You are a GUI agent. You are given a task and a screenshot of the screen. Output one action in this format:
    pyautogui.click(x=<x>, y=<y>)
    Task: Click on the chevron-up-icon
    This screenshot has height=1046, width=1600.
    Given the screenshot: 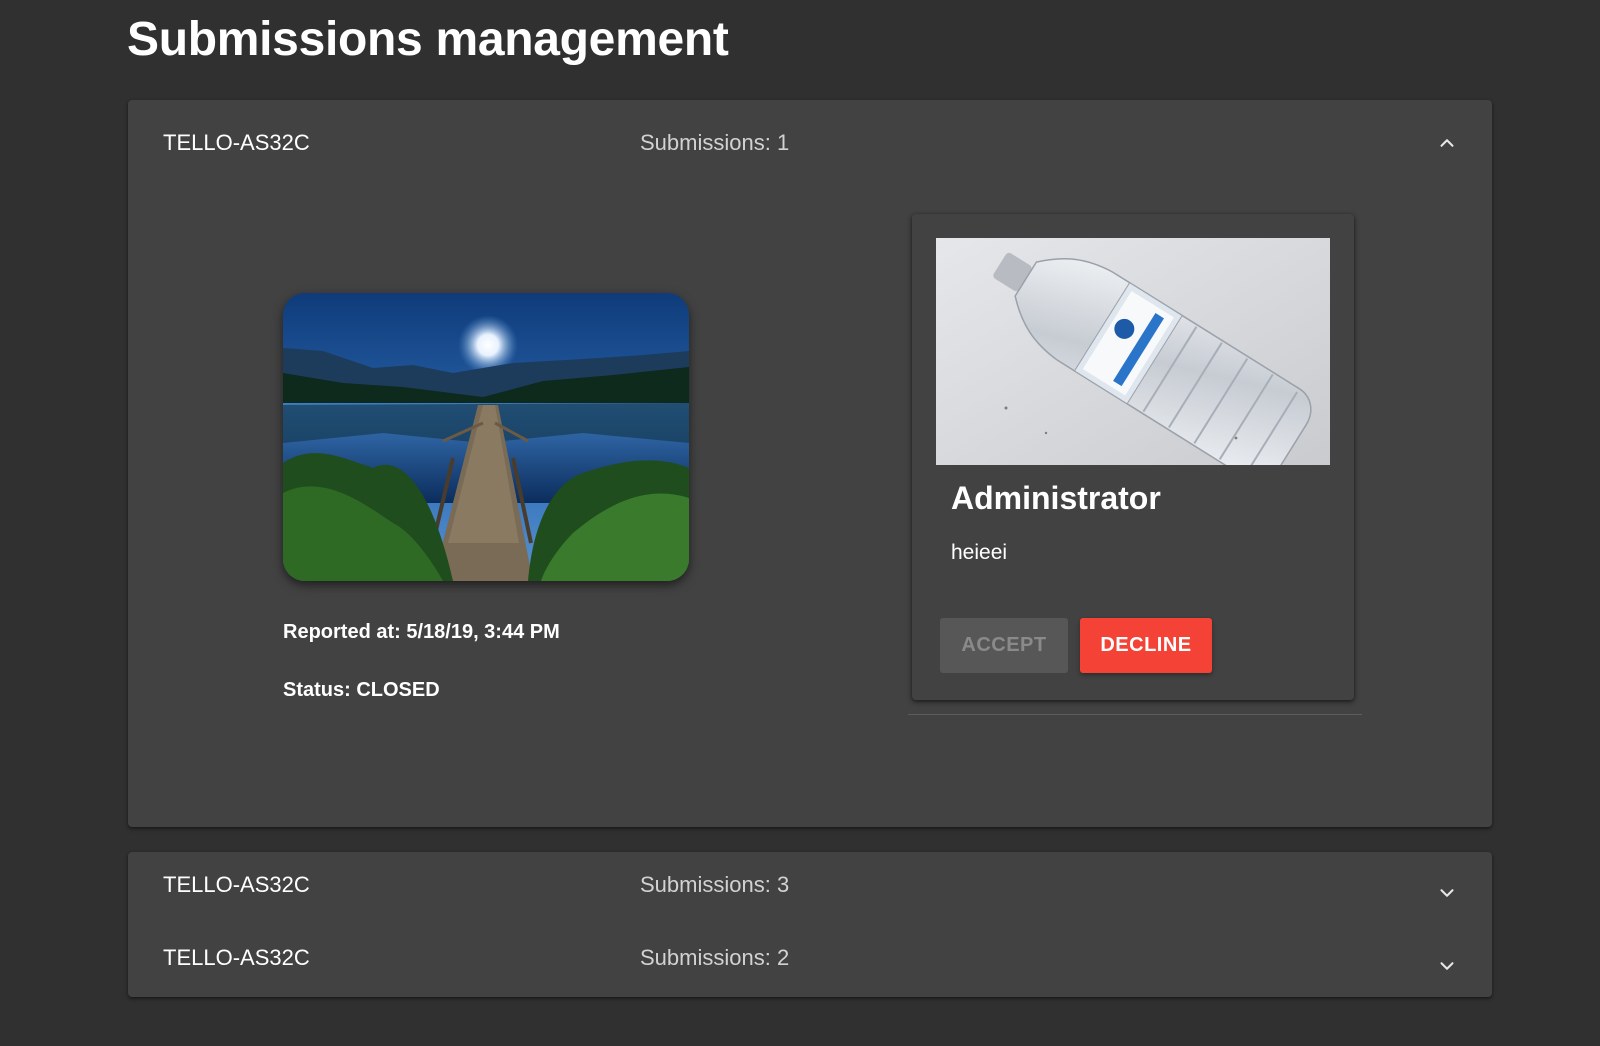 What is the action you would take?
    pyautogui.click(x=1447, y=143)
    